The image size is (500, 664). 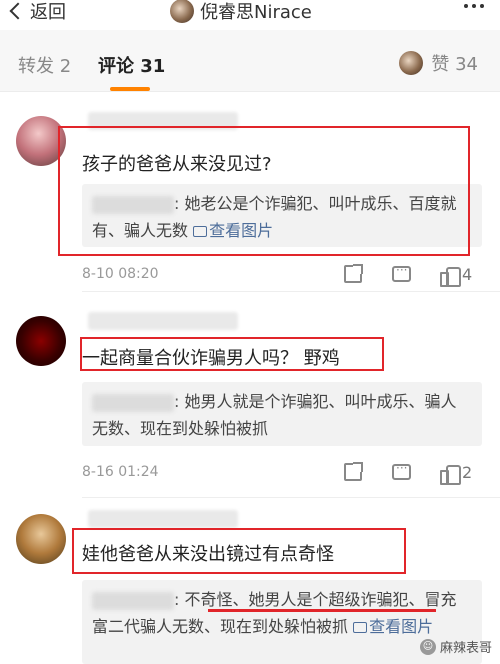 I want to click on active-tab-indicator, so click(x=130, y=89).